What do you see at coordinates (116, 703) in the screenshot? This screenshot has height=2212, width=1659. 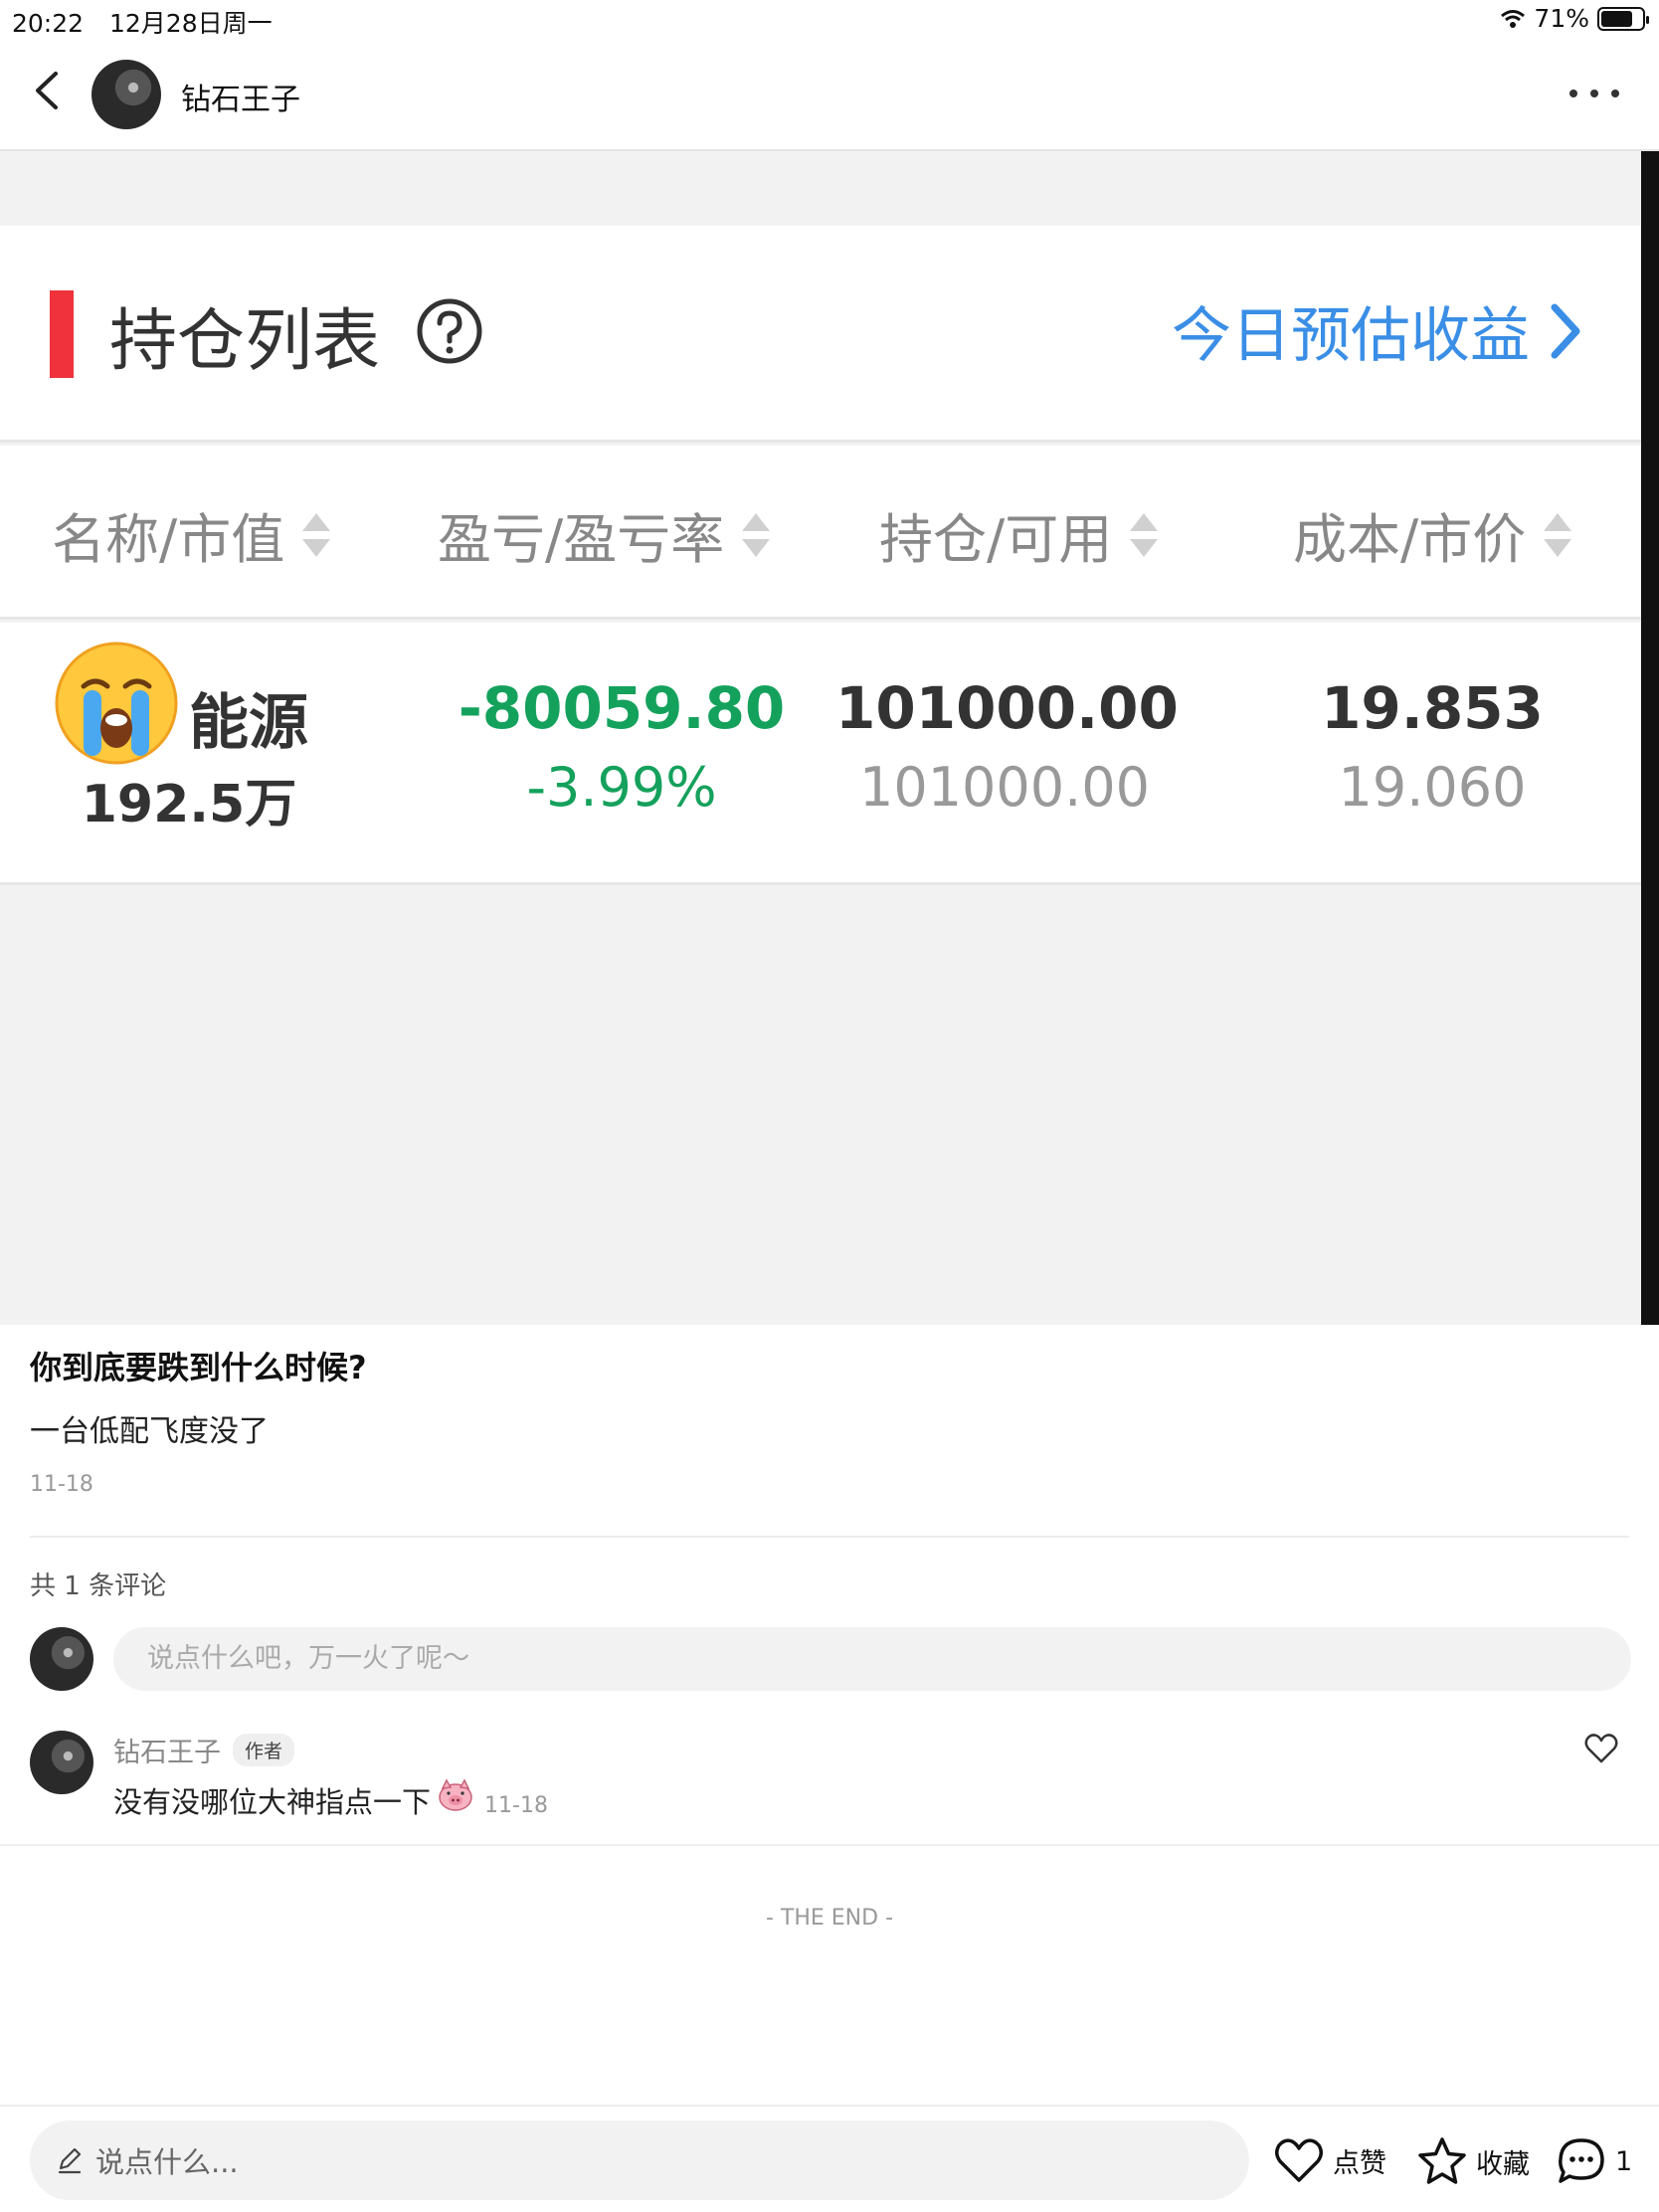 I see `crying-emoji-icon` at bounding box center [116, 703].